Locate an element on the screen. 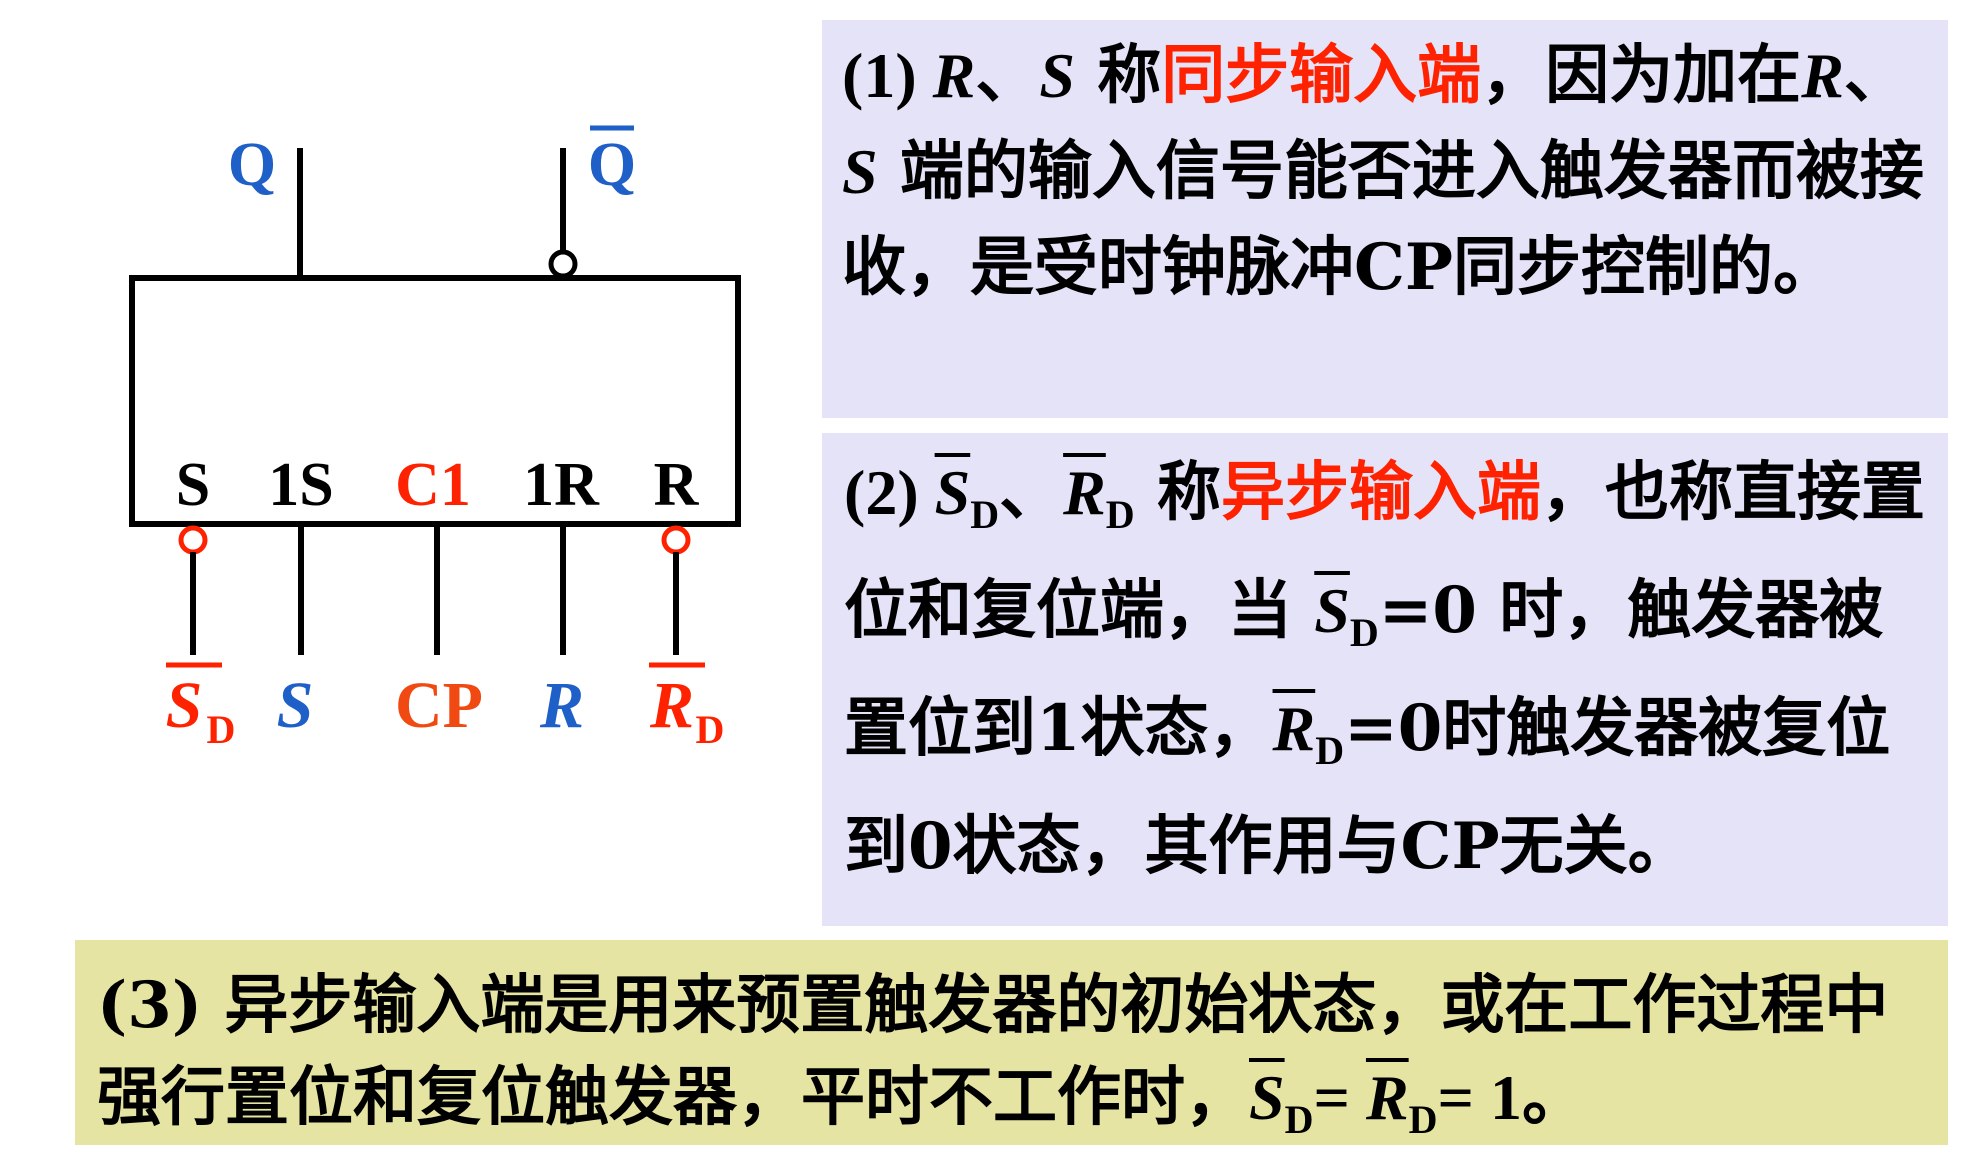 This screenshot has height=1176, width=1961. pin-label-r: R is located at coordinates (677, 485).